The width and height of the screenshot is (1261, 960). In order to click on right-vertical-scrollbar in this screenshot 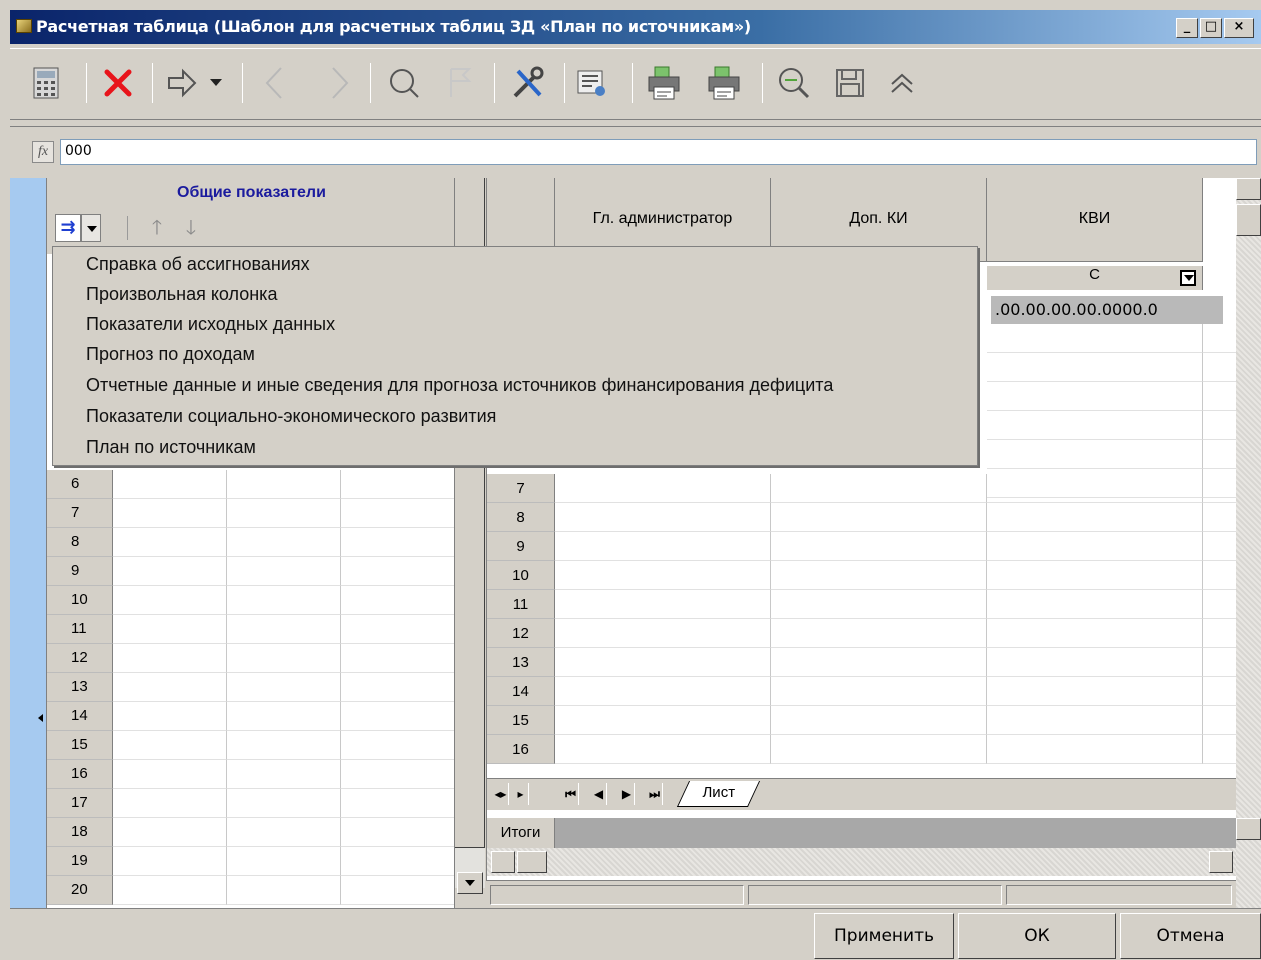, I will do `click(1248, 543)`.